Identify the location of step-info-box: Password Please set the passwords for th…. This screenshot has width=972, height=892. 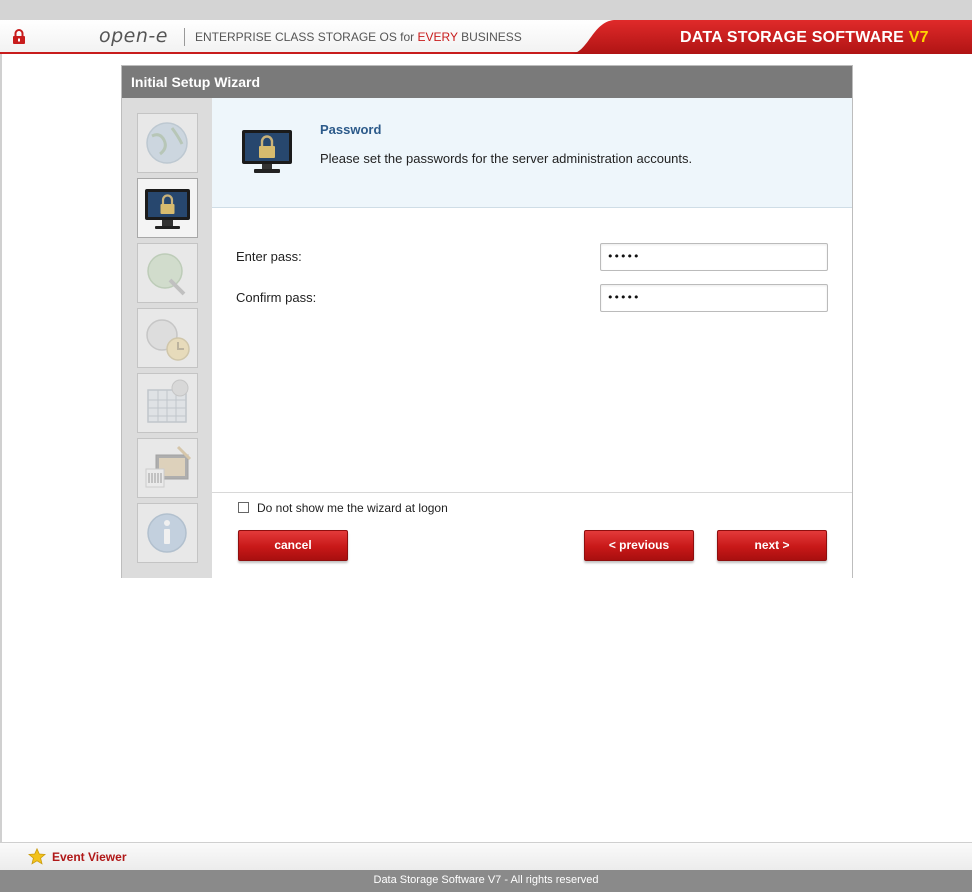
(532, 153).